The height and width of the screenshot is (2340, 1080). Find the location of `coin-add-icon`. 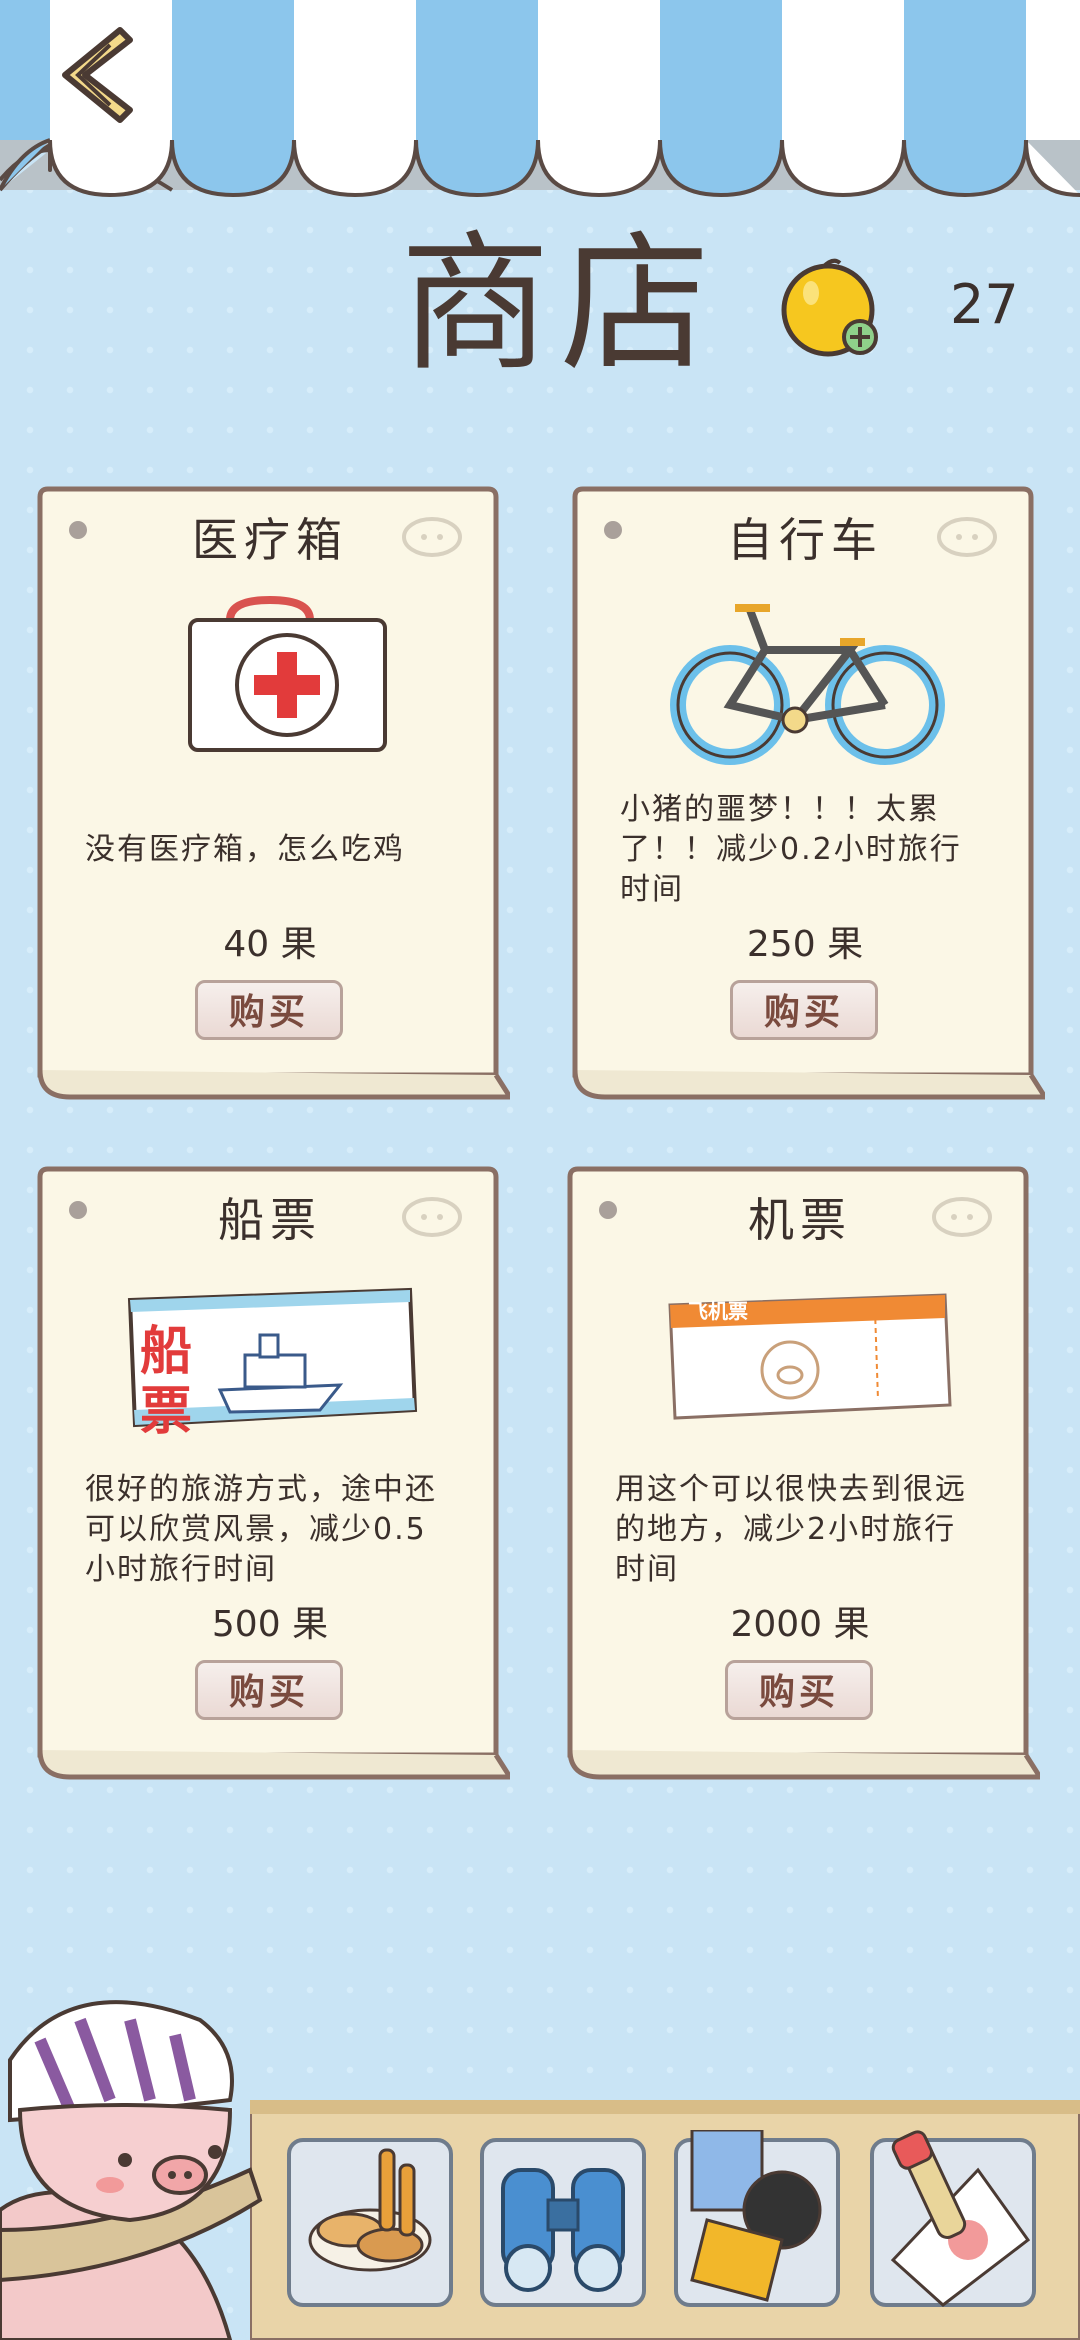

coin-add-icon is located at coordinates (833, 310).